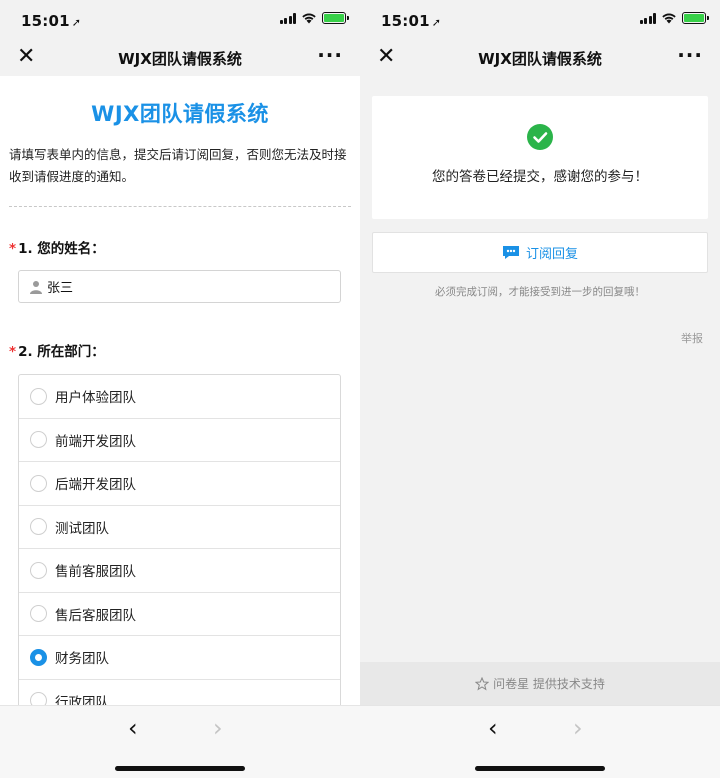 Image resolution: width=720 pixels, height=778 pixels. I want to click on option-label: 行政团队, so click(82, 699).